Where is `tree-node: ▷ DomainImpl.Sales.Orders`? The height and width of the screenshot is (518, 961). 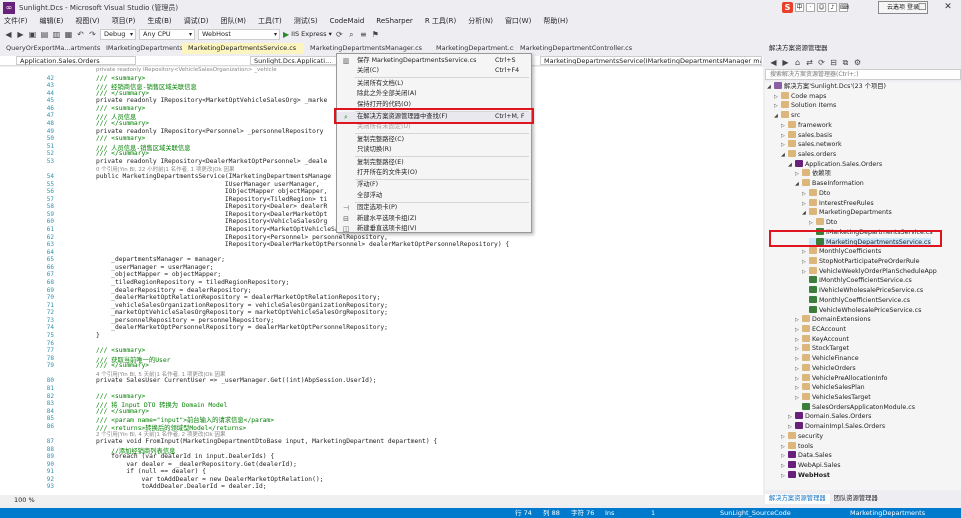
tree-node: ▷ DomainImpl.Sales.Orders is located at coordinates (836, 426).